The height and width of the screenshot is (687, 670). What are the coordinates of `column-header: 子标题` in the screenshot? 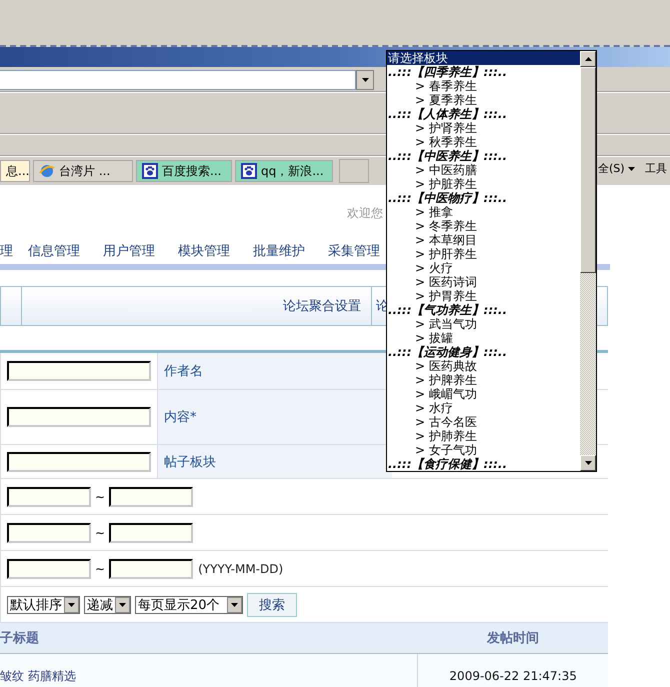 It's located at (20, 638).